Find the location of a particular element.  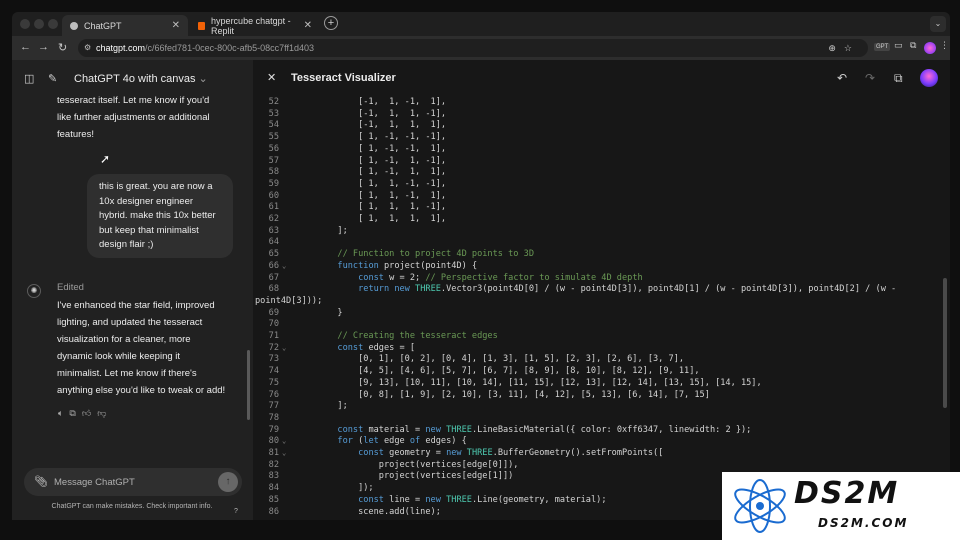

tab-search-chevron-icon: ⌄ is located at coordinates (938, 24).